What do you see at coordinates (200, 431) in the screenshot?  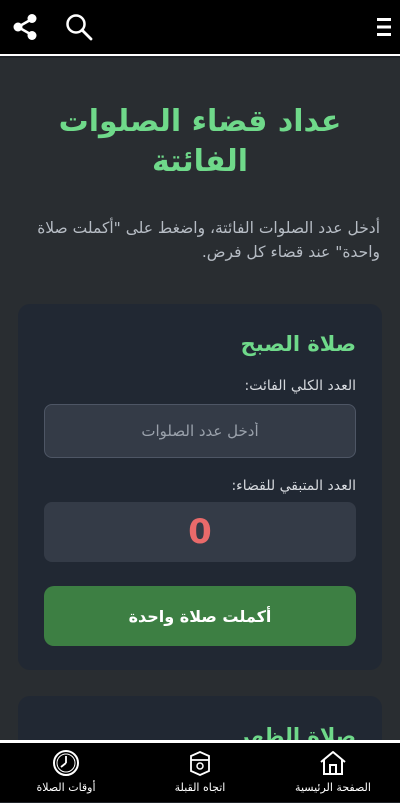 I see `total-missed-input` at bounding box center [200, 431].